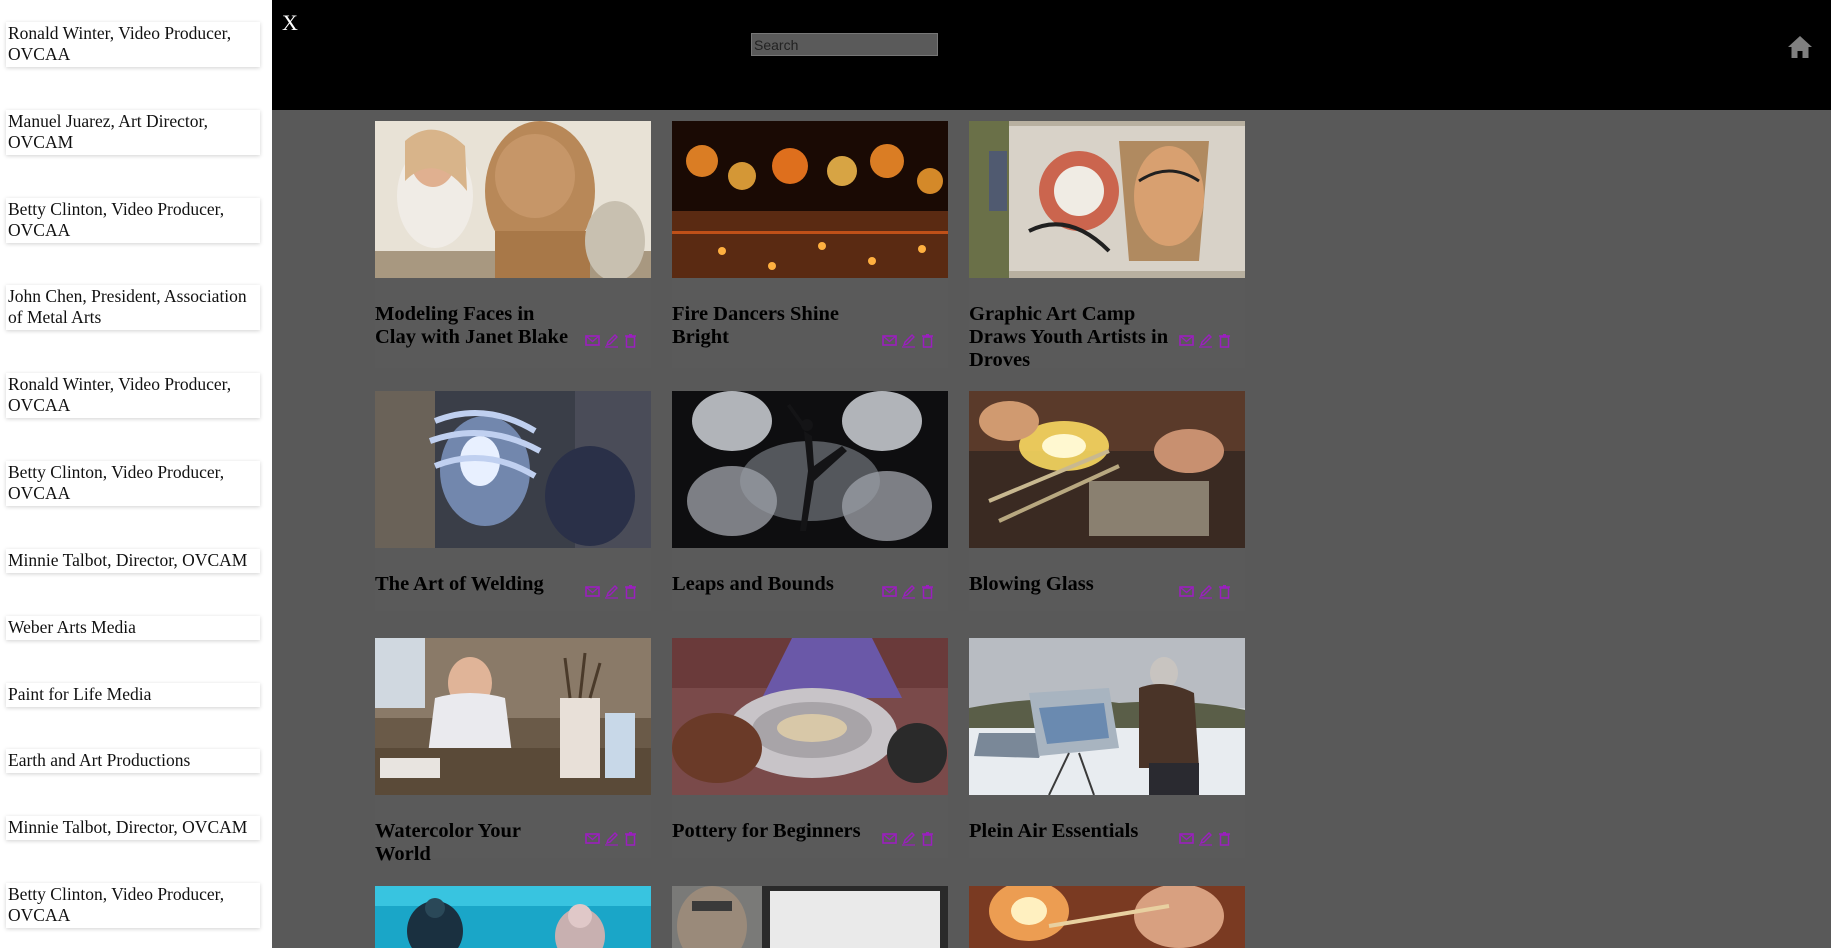 This screenshot has height=948, width=1831. What do you see at coordinates (1051, 55) in the screenshot?
I see `top-bar: X` at bounding box center [1051, 55].